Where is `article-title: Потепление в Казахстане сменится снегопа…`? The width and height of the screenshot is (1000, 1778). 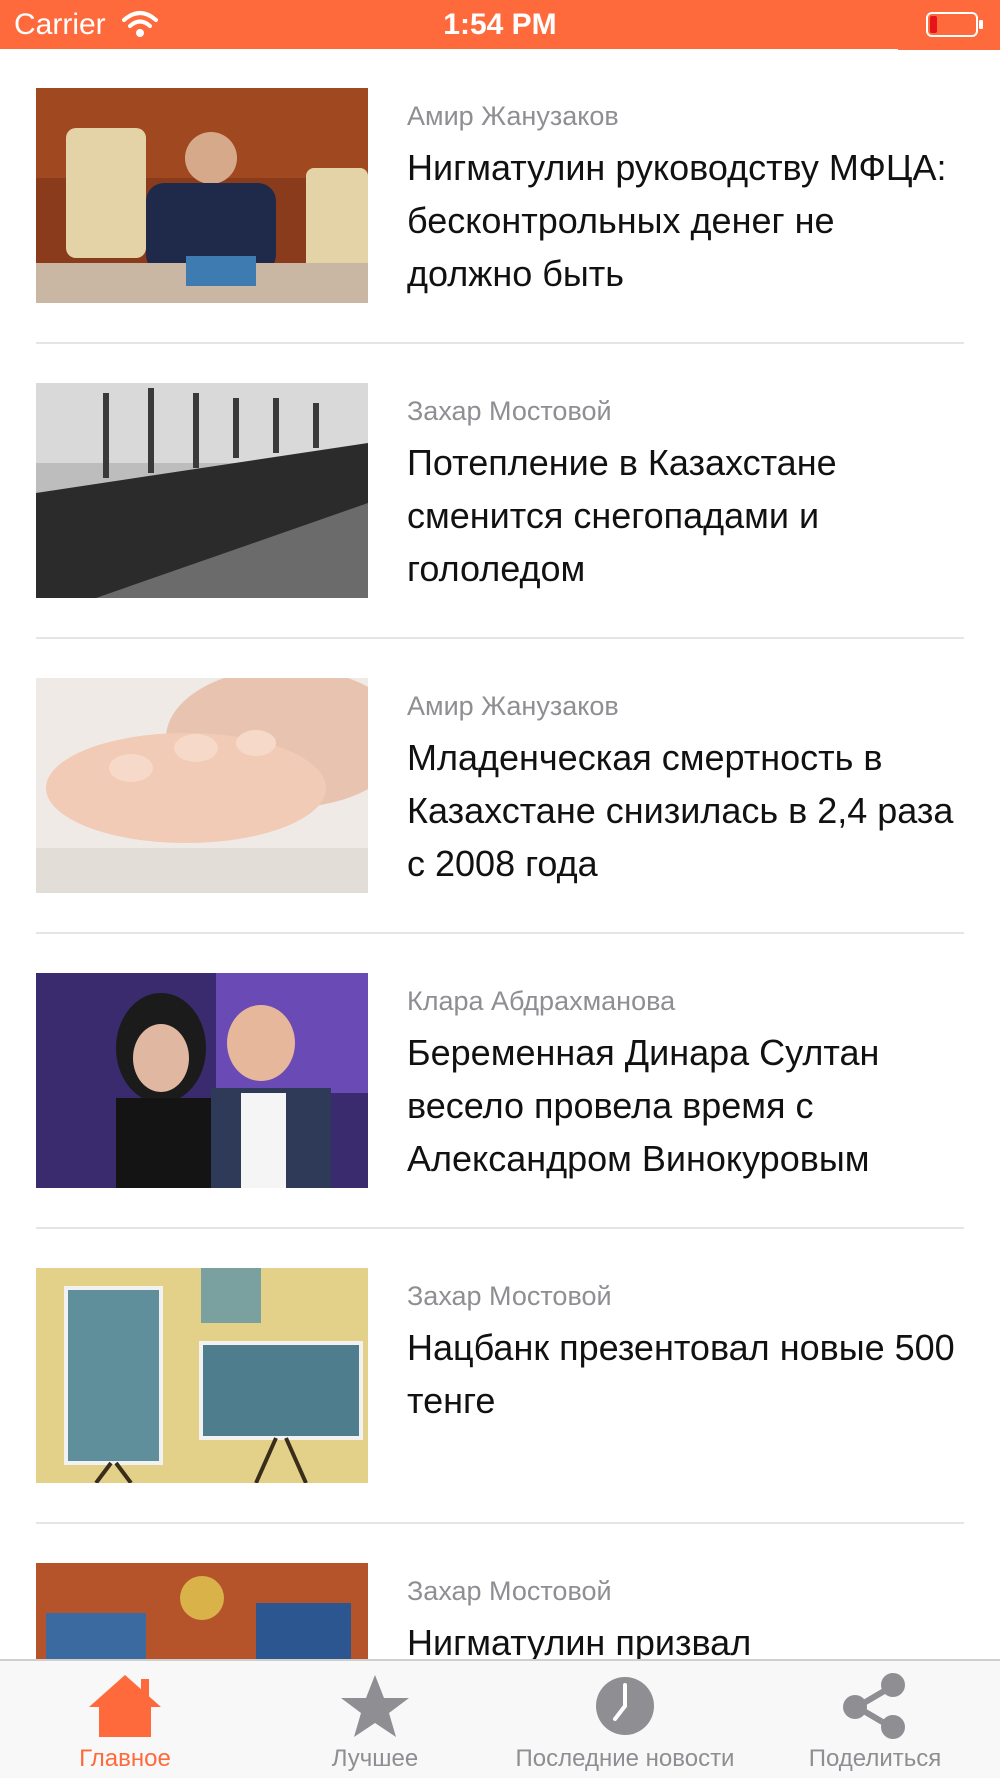 article-title: Потепление в Казахстане сменится снегопа… is located at coordinates (687, 515).